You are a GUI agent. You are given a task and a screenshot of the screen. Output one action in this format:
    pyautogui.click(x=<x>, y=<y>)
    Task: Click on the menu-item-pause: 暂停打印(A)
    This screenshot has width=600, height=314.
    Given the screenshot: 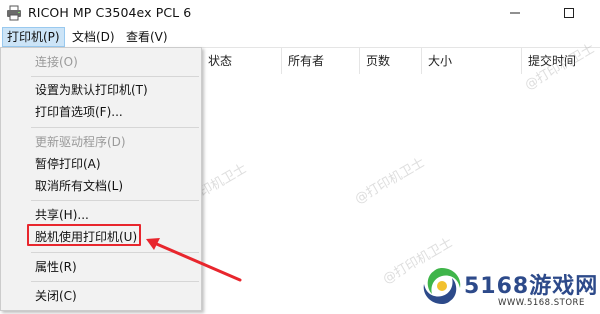 What is the action you would take?
    pyautogui.click(x=68, y=164)
    